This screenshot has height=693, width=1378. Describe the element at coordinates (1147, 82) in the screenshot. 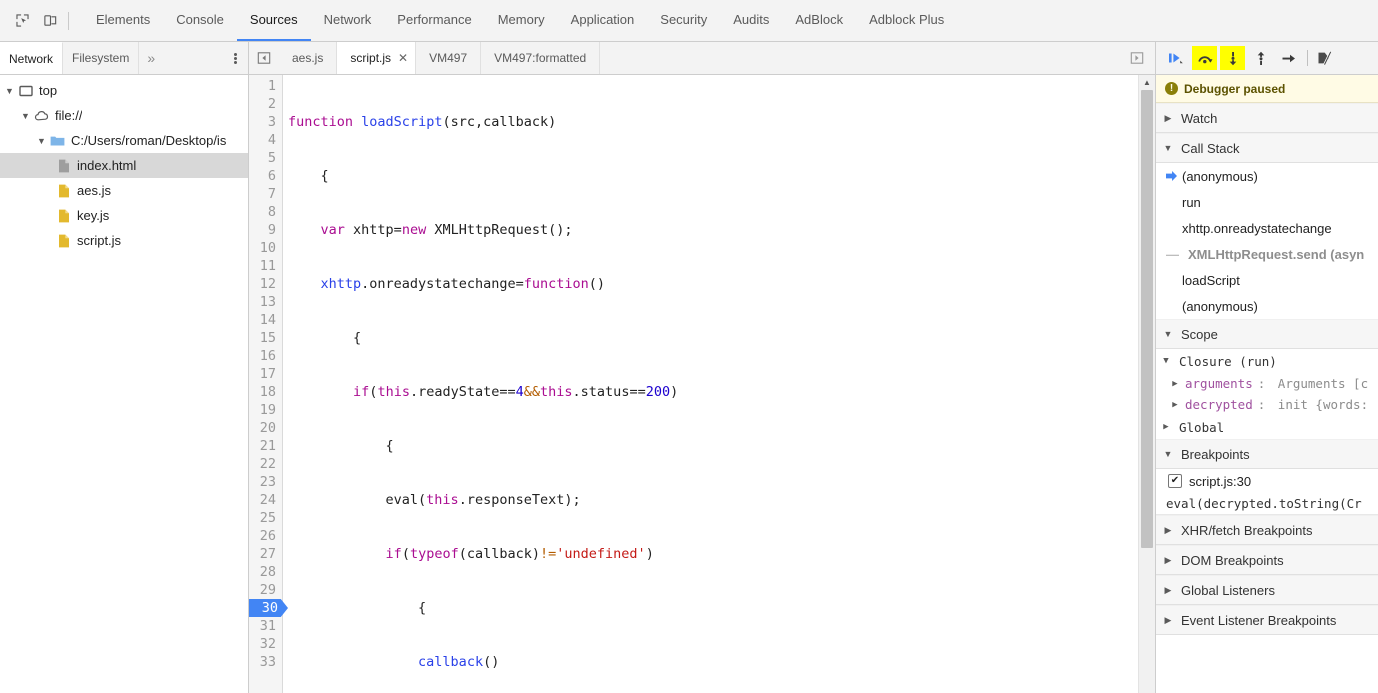

I see `scroll-up-icon: ▲` at that location.